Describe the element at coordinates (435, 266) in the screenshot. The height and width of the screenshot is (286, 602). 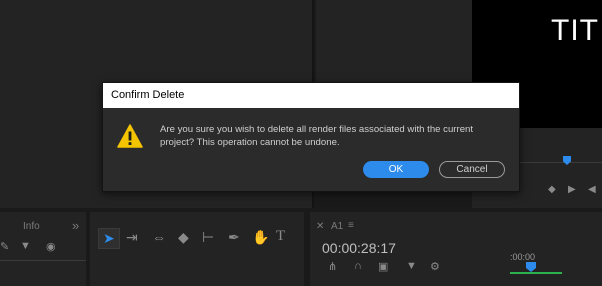
I see `settings-wrench-icon: ⚙` at that location.